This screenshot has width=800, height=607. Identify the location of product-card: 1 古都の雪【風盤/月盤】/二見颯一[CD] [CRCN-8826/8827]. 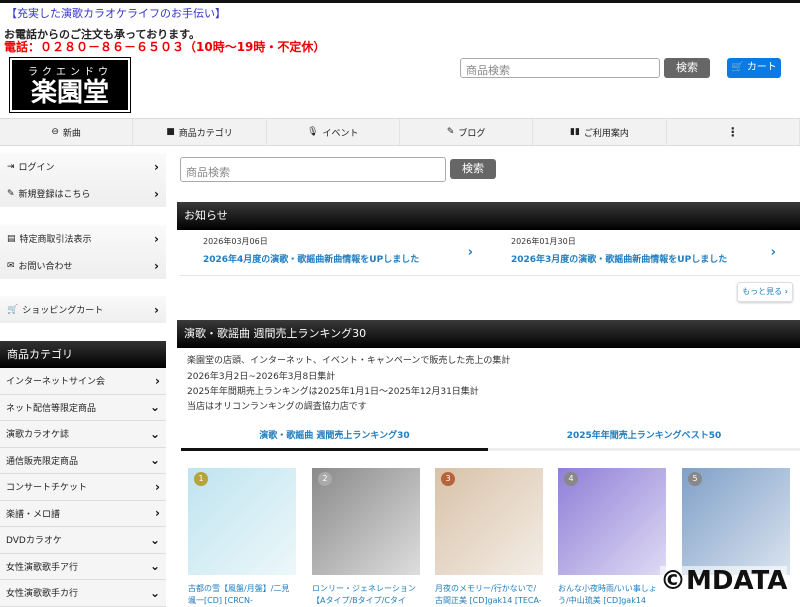
(242, 537).